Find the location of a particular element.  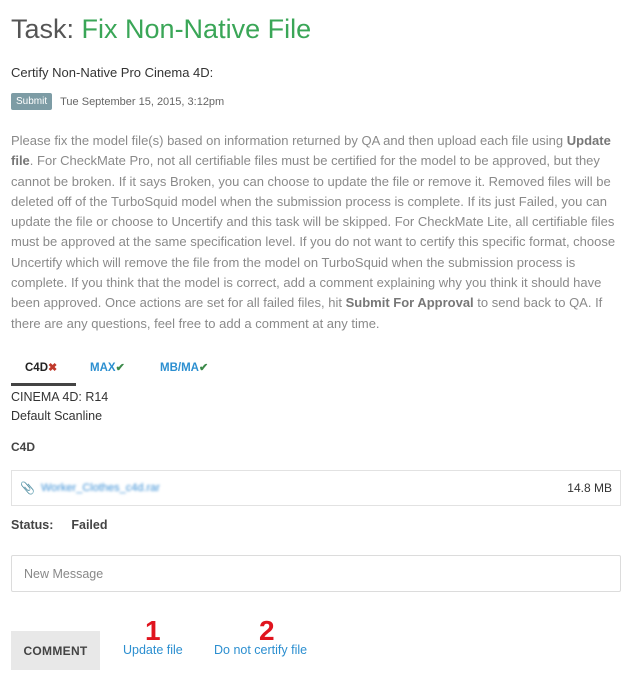

status-label: Status: is located at coordinates (32, 525).